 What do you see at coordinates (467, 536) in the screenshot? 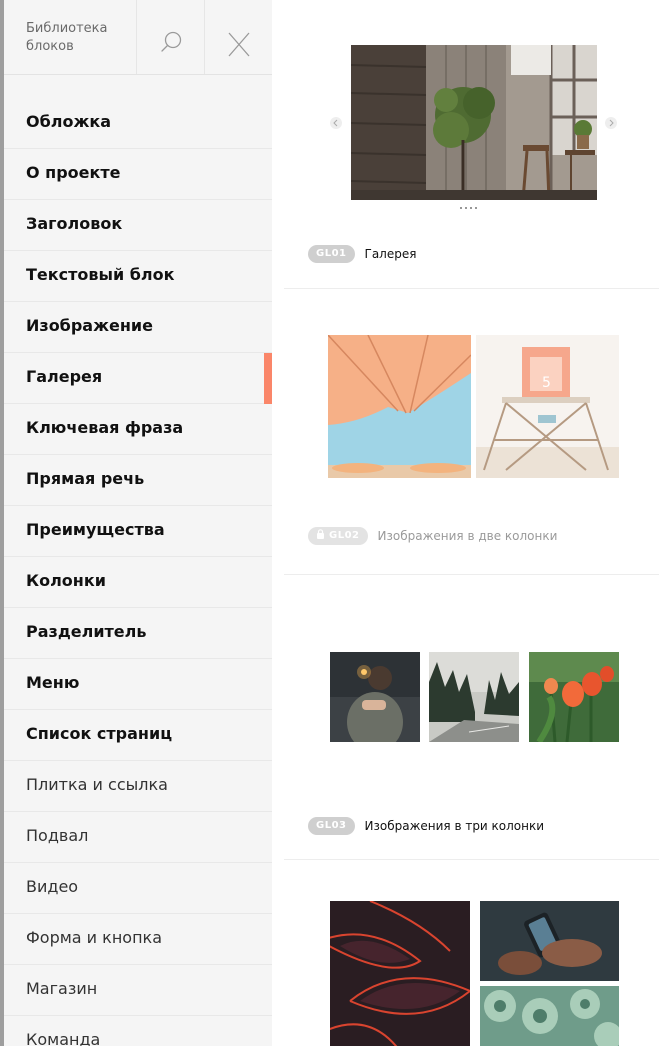
I see `block-name: Изображения в две колонки` at bounding box center [467, 536].